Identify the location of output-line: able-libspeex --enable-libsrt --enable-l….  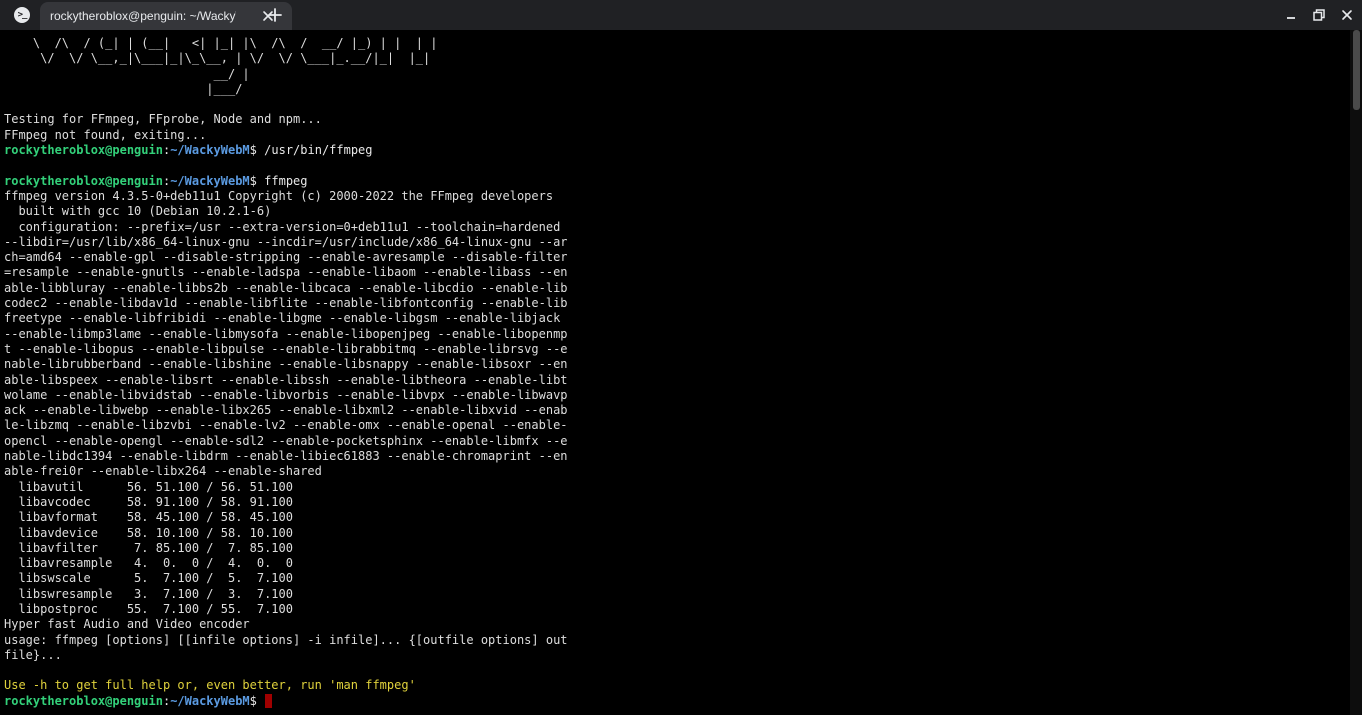
(286, 379).